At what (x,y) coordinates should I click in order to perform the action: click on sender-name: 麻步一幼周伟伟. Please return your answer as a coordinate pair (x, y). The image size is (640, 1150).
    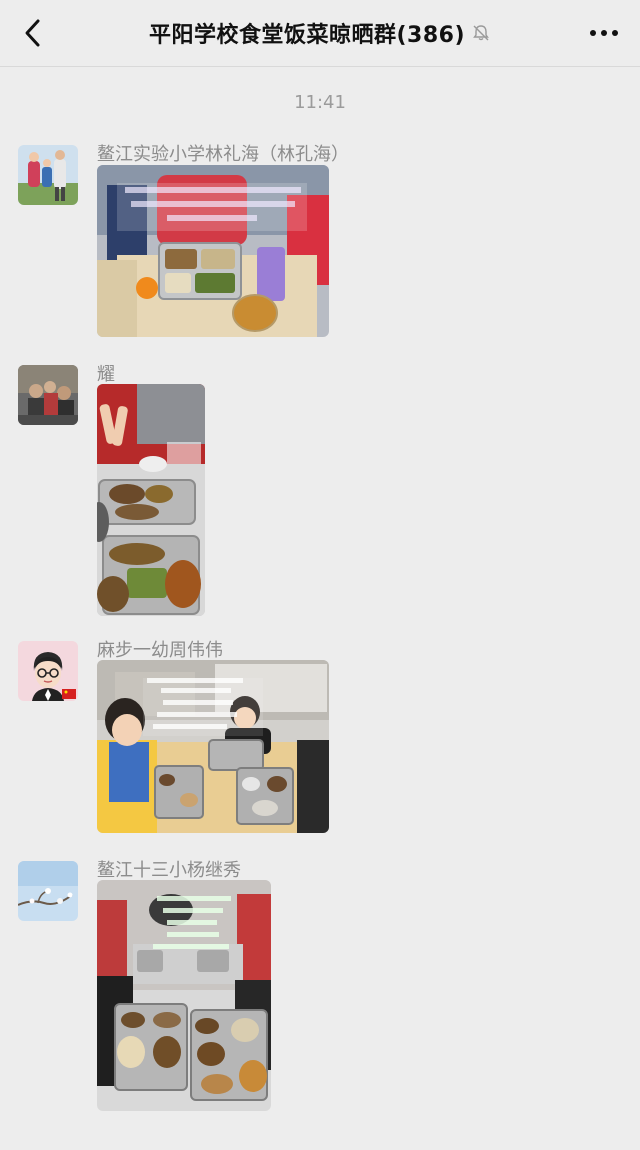
    Looking at the image, I should click on (160, 650).